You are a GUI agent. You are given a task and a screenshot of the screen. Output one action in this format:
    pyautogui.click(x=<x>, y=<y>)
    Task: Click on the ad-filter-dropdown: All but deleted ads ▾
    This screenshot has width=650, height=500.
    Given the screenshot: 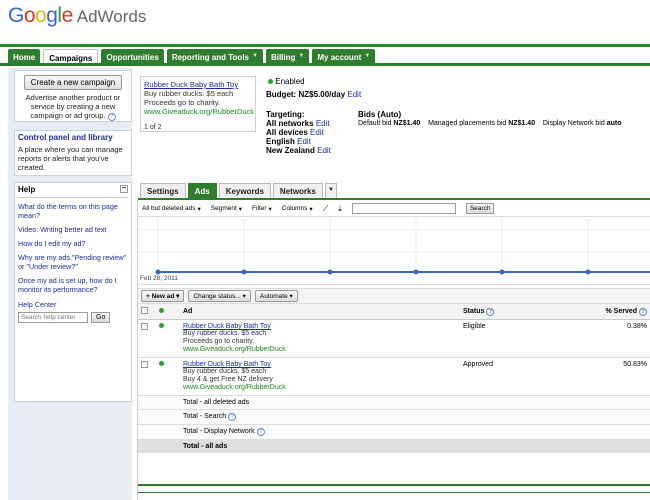 What is the action you would take?
    pyautogui.click(x=171, y=209)
    